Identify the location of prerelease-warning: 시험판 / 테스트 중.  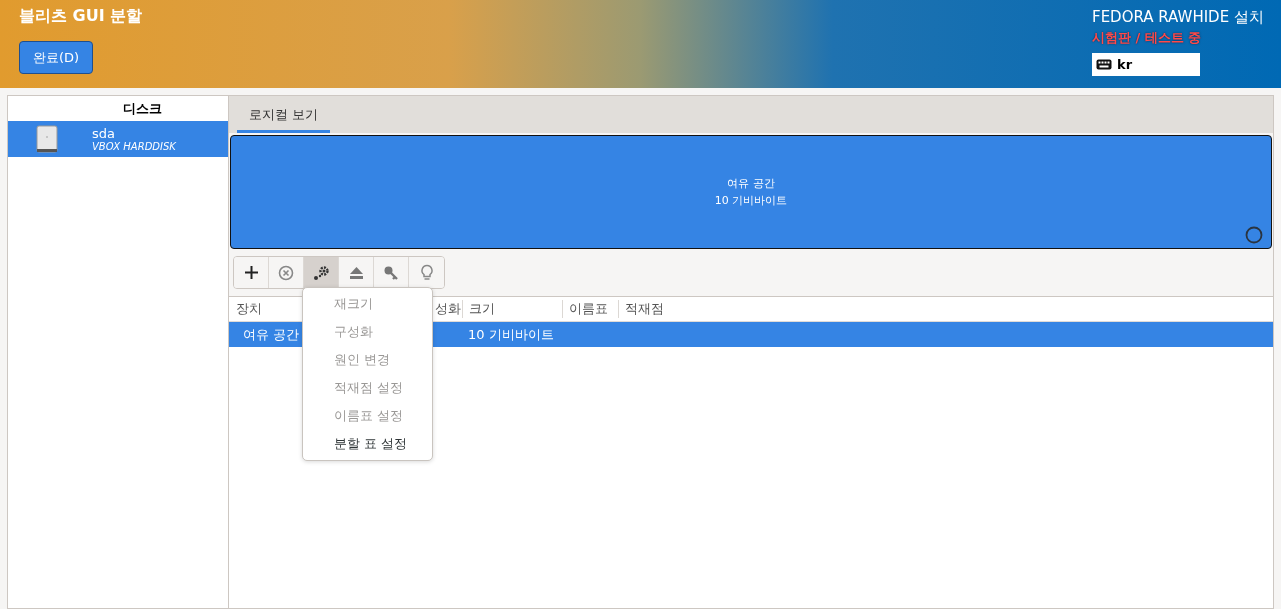
(1147, 38).